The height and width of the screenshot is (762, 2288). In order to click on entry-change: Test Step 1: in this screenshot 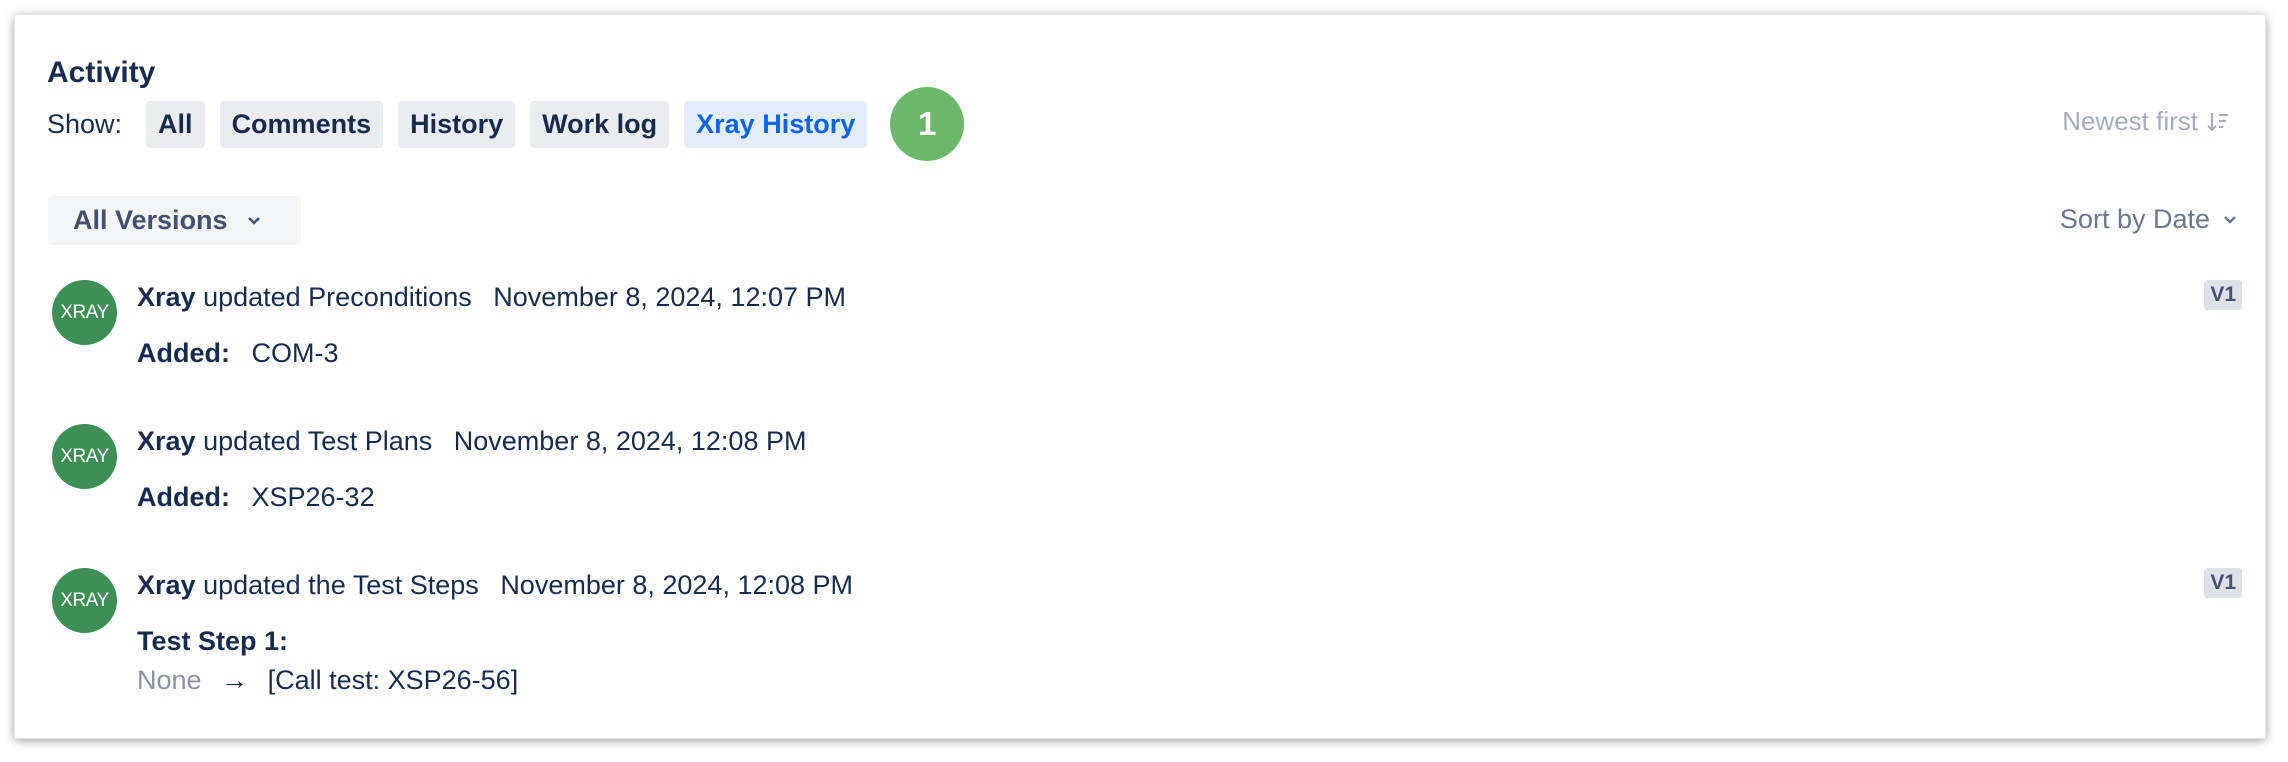, I will do `click(219, 641)`.